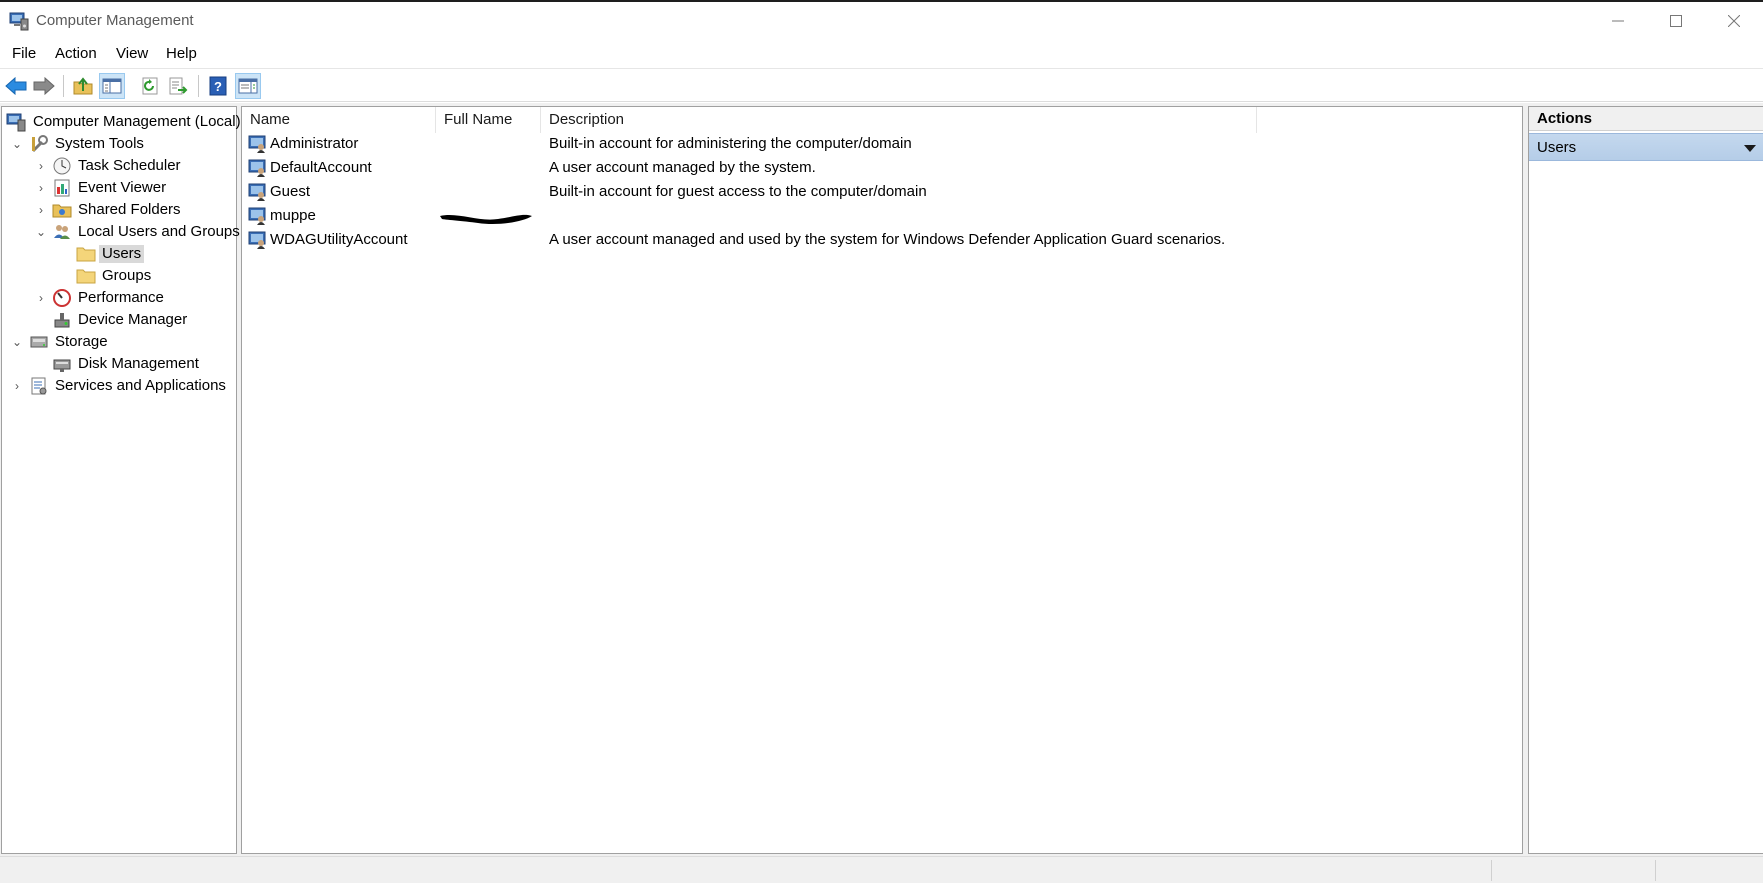 The width and height of the screenshot is (1763, 883). What do you see at coordinates (881, 869) in the screenshot?
I see `status-bar` at bounding box center [881, 869].